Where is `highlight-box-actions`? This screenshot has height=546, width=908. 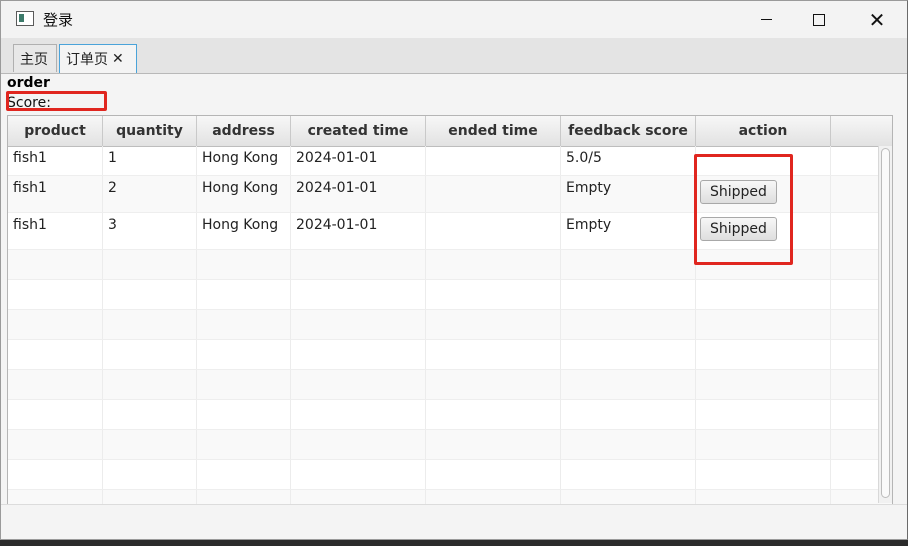
highlight-box-actions is located at coordinates (743, 209).